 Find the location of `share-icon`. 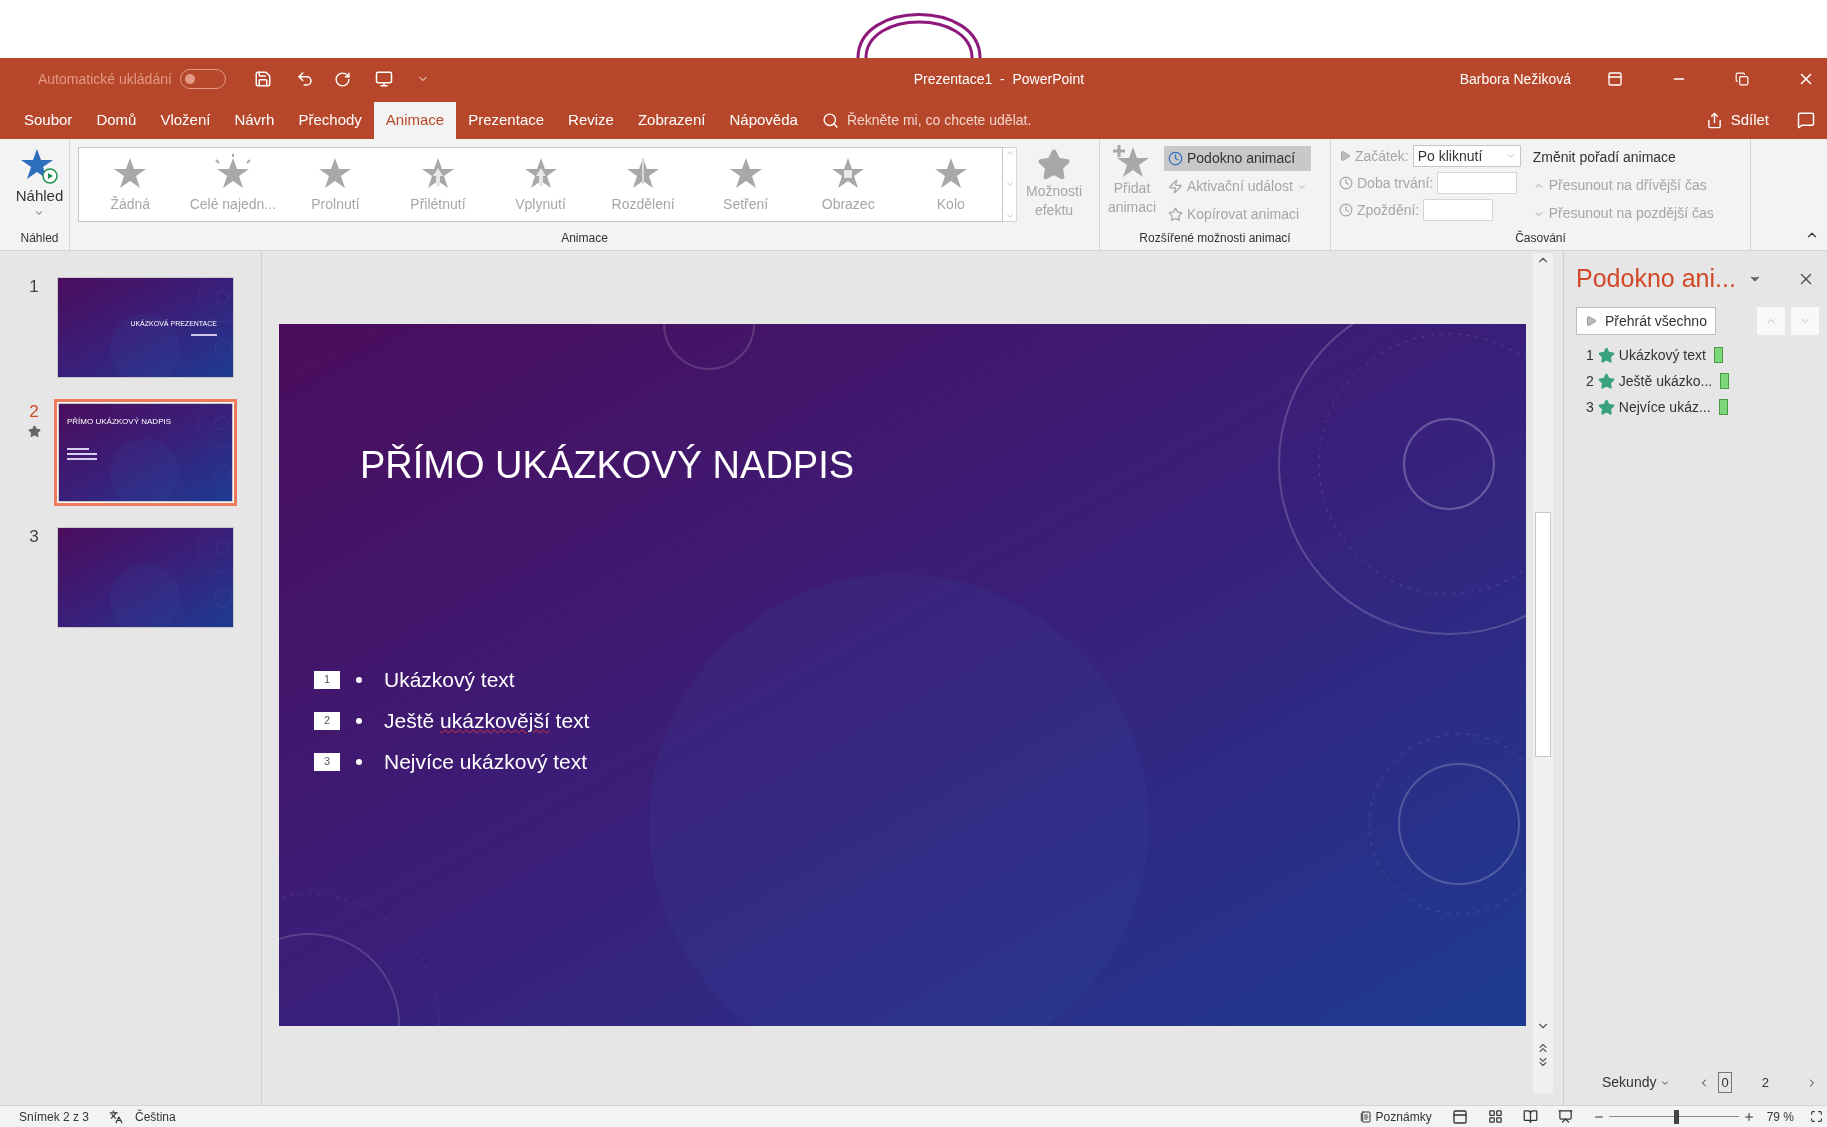

share-icon is located at coordinates (1714, 120).